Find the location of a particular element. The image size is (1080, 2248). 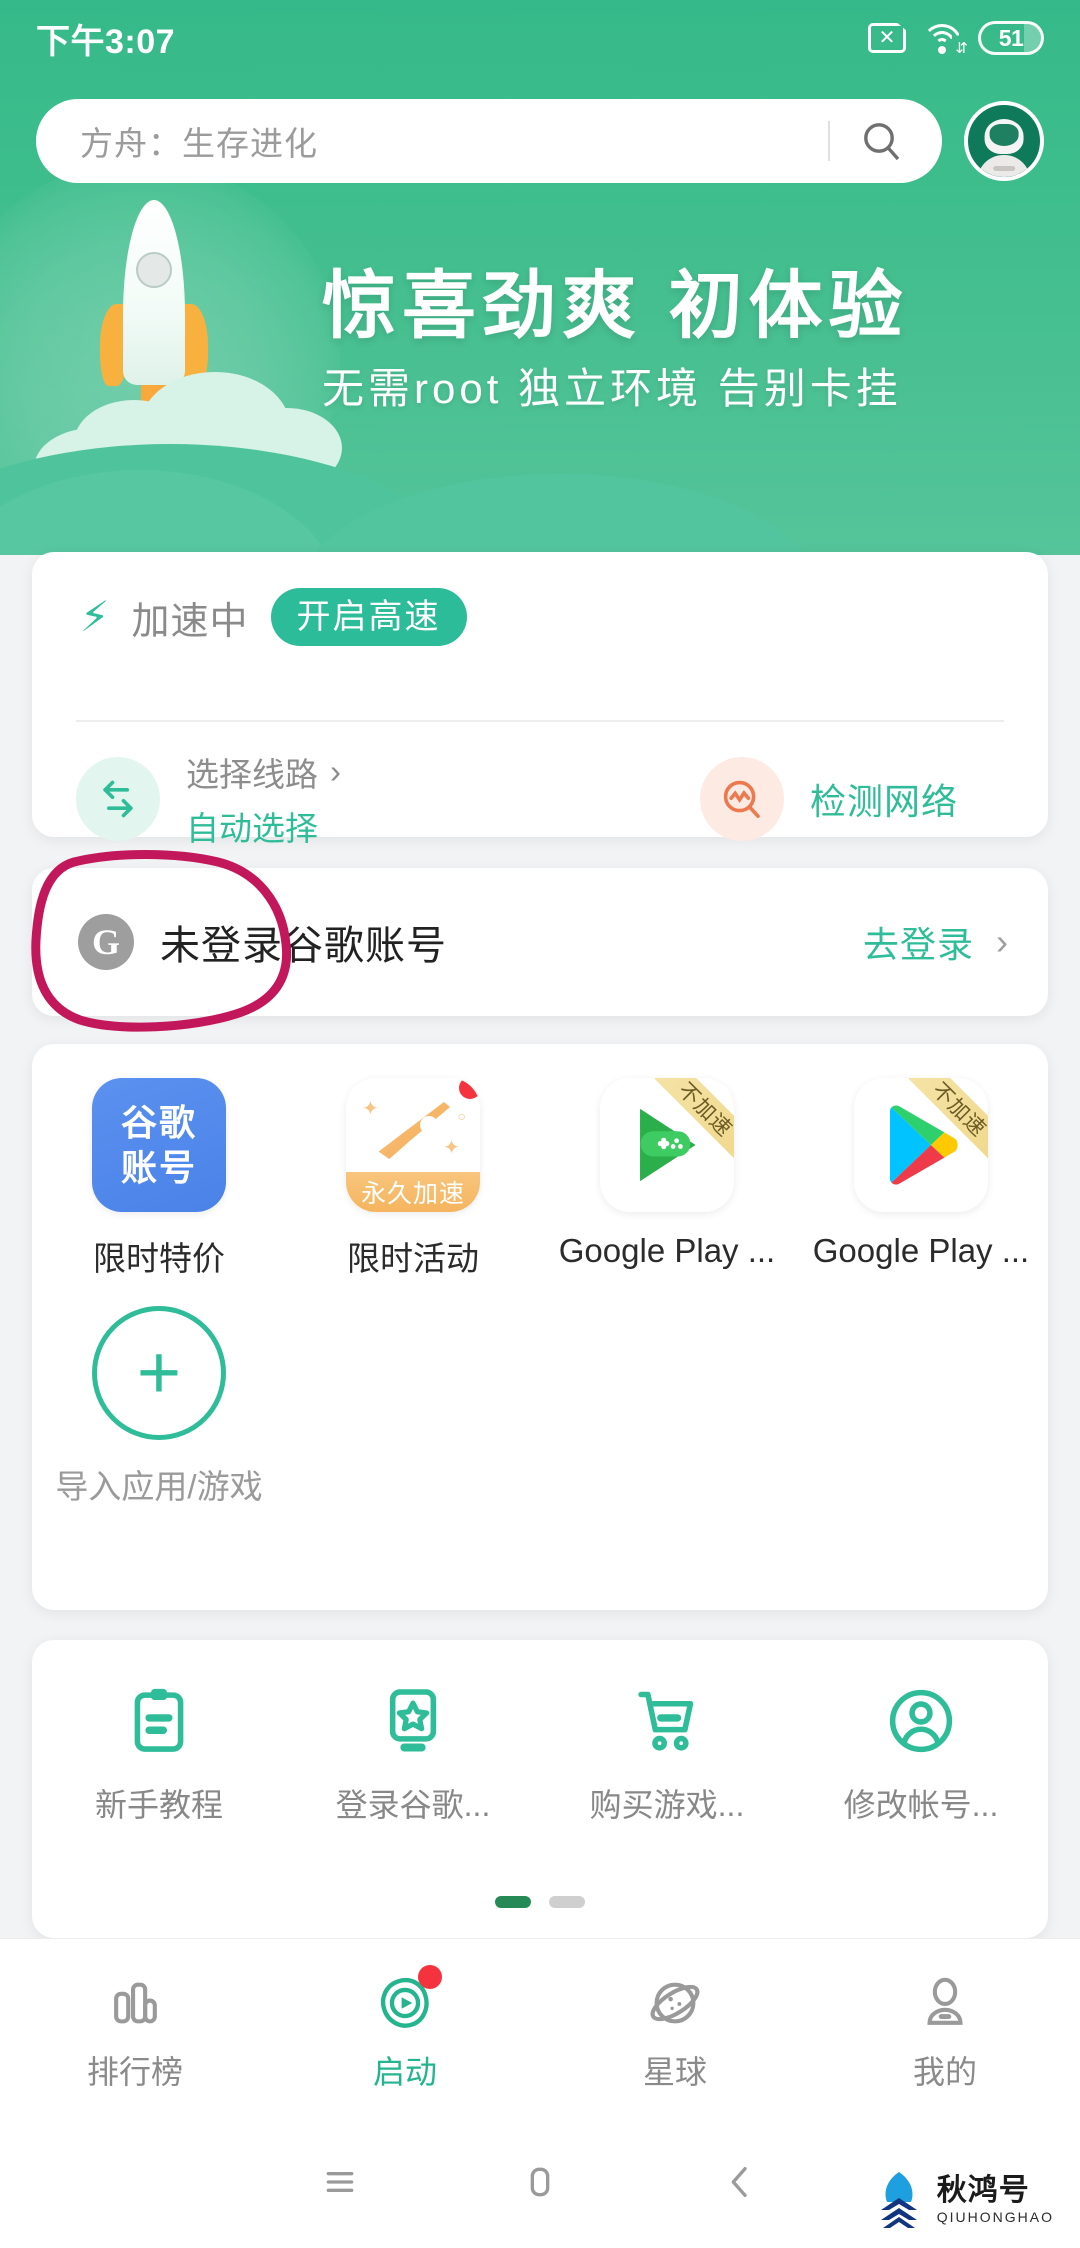

nav-label: 我的 is located at coordinates (944, 2071).